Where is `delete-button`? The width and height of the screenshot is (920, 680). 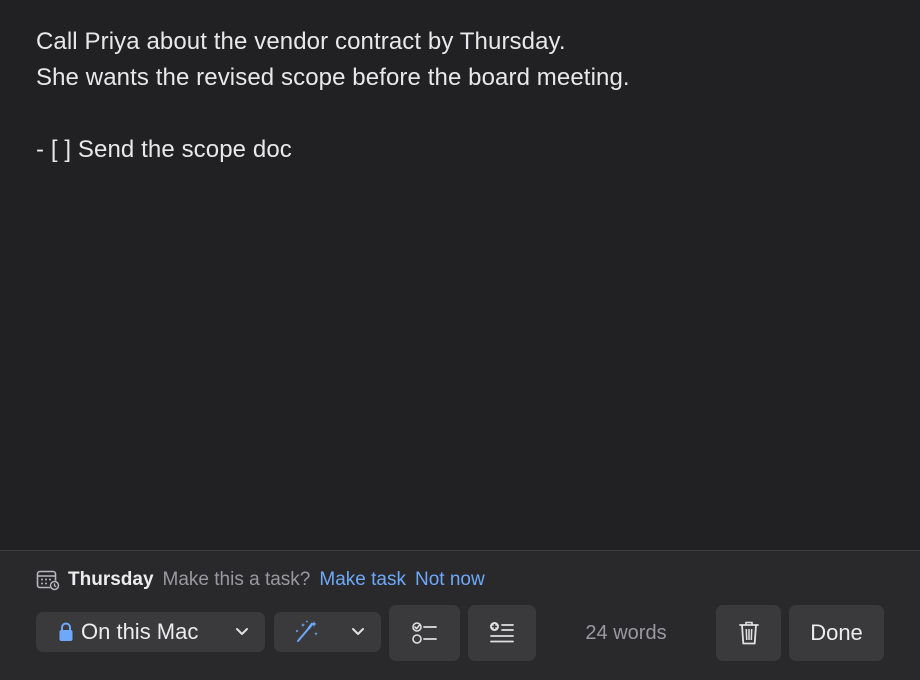
delete-button is located at coordinates (748, 633).